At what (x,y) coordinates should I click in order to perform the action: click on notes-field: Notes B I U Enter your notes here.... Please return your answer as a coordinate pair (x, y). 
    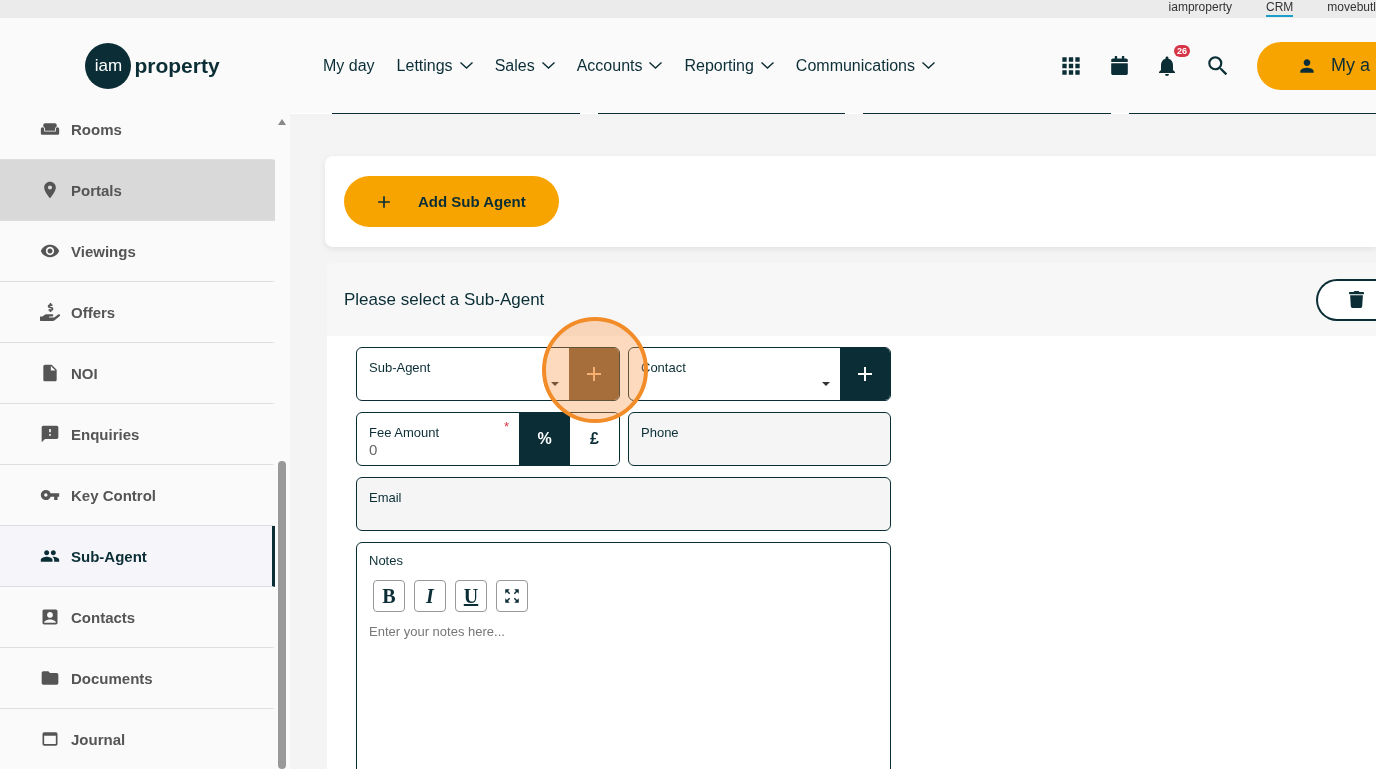
    Looking at the image, I should click on (623, 655).